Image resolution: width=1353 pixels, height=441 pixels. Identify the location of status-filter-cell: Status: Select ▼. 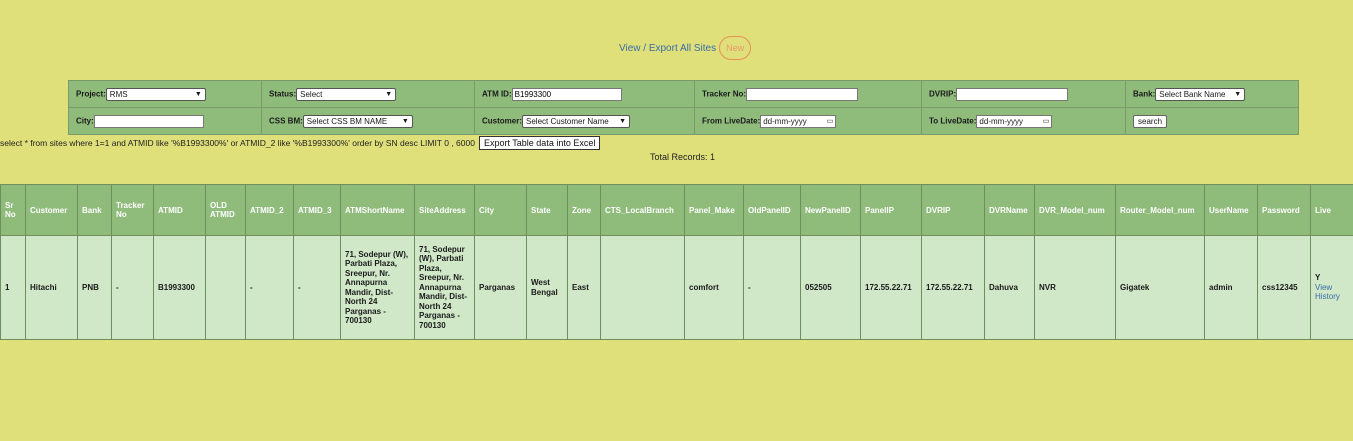
(368, 94).